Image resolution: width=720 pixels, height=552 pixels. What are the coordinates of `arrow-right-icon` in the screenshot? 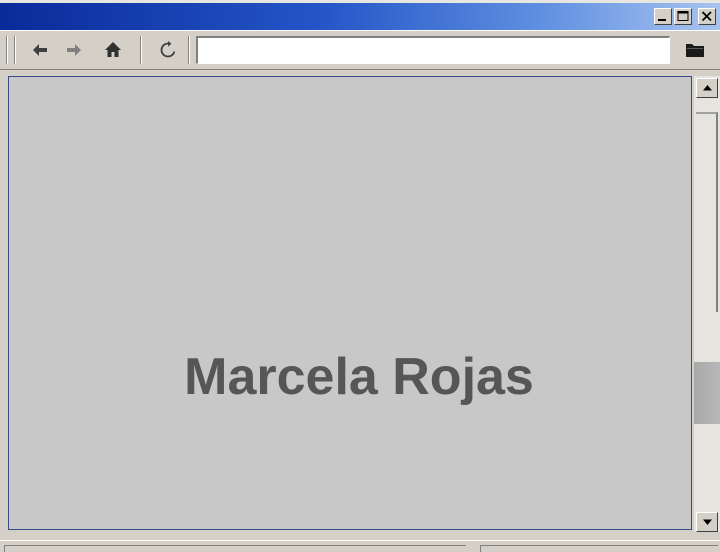 It's located at (74, 50).